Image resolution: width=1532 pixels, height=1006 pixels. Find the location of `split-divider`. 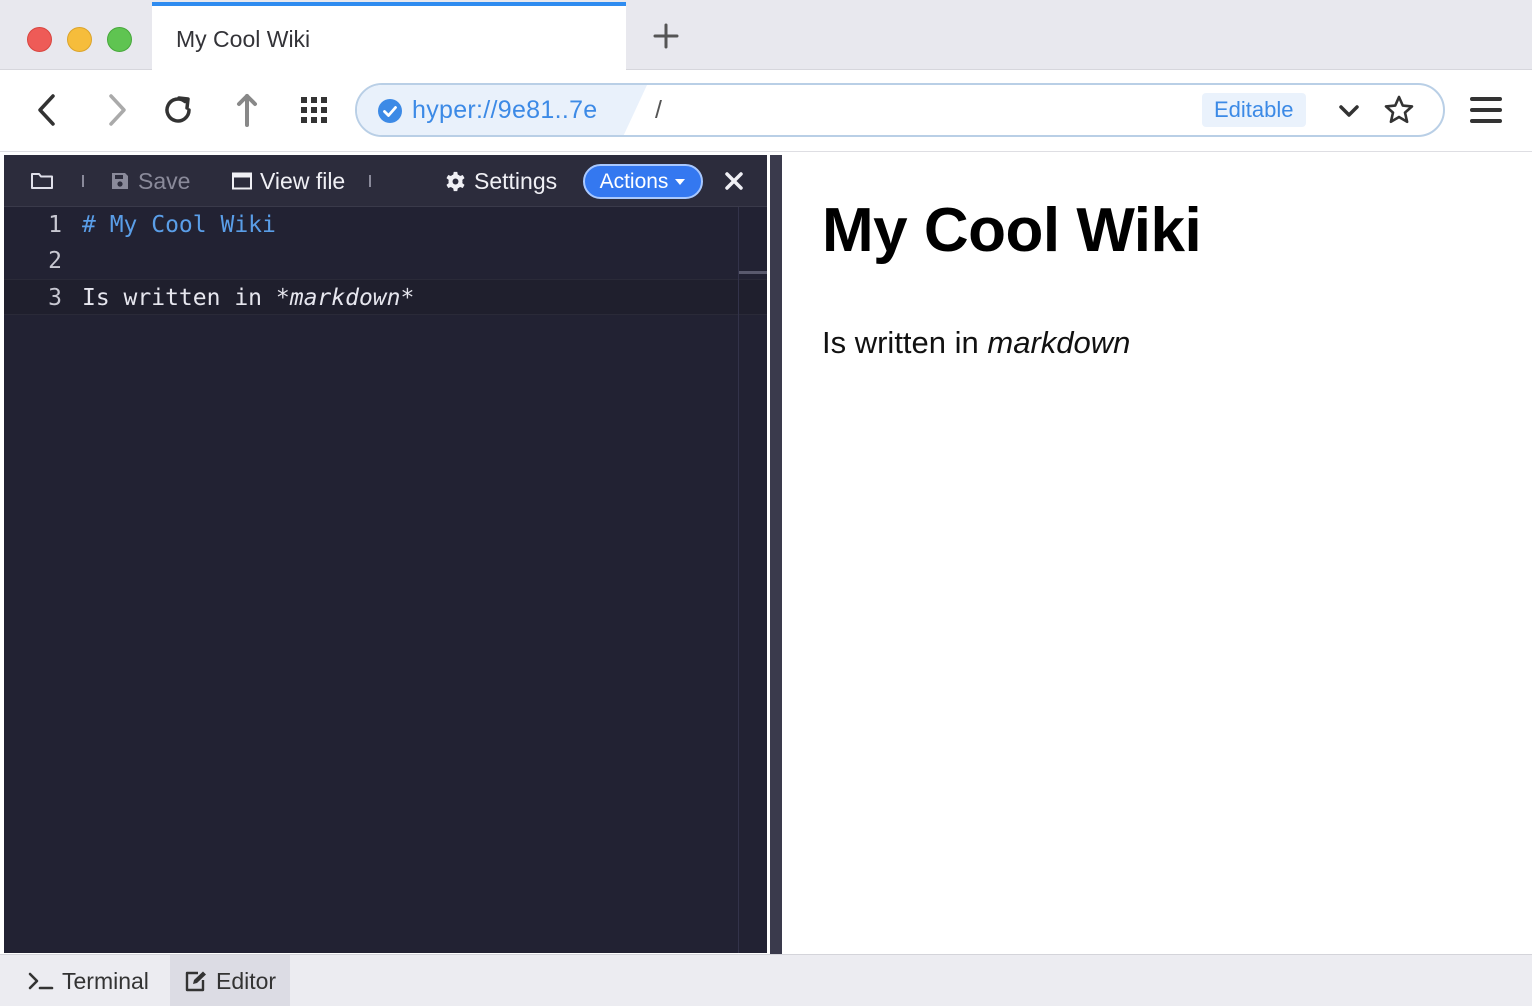

split-divider is located at coordinates (774, 555).